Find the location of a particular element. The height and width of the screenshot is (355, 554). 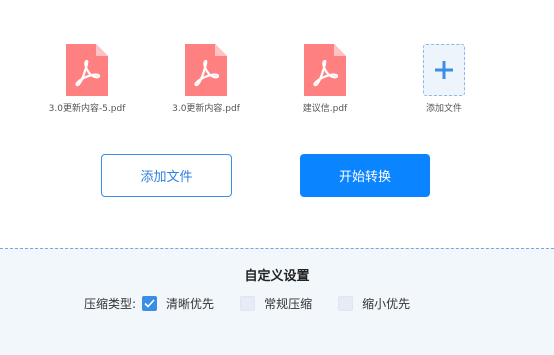

checkbox-checked is located at coordinates (150, 303).